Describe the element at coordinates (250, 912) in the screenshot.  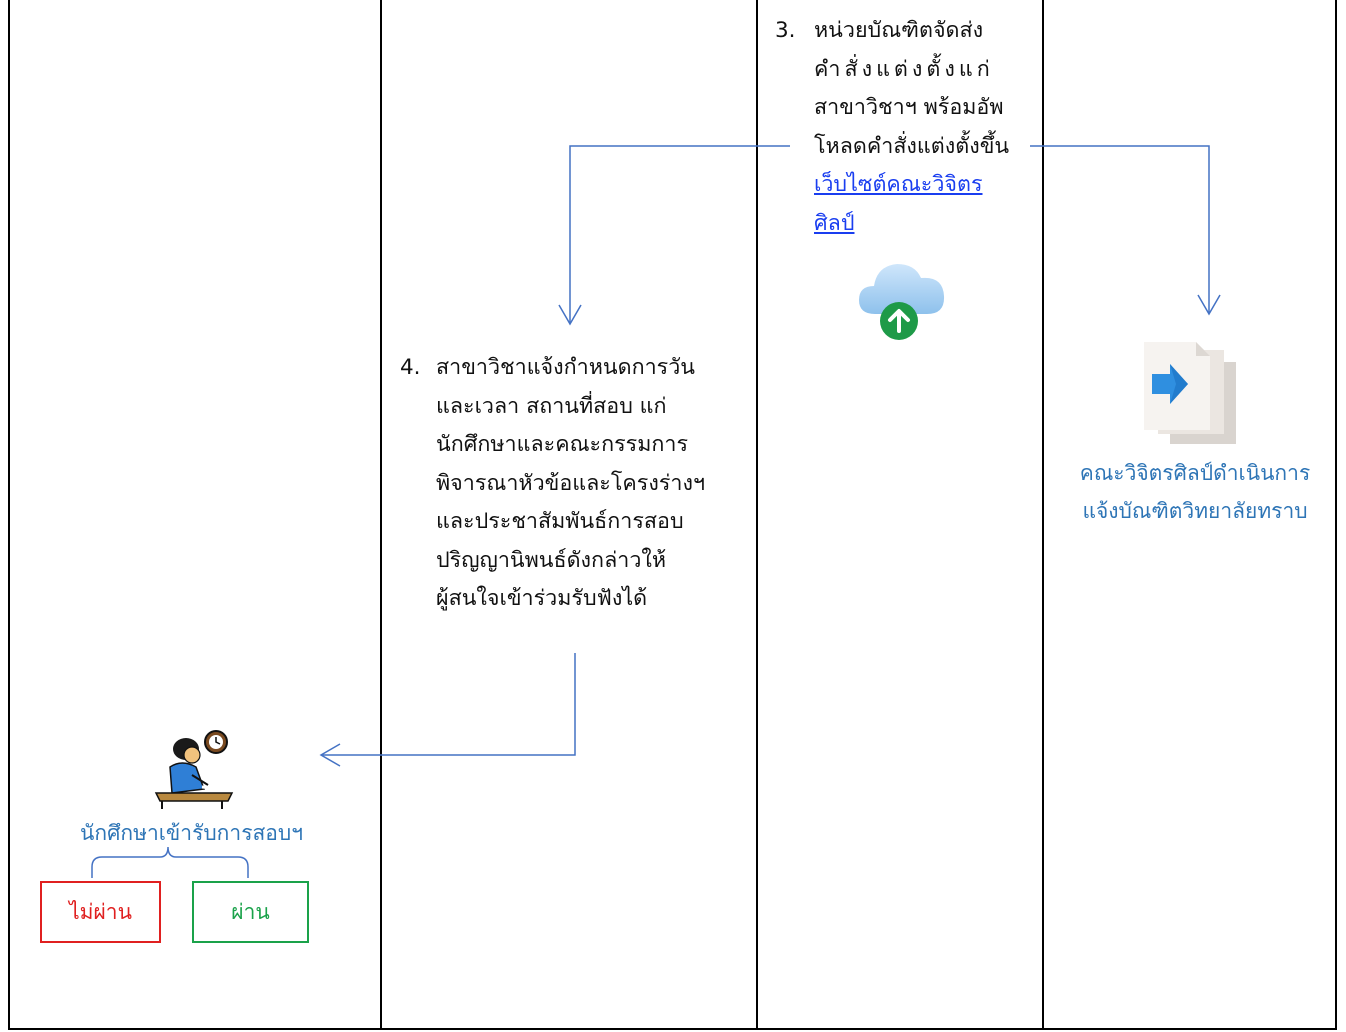
I see `pass-box: ผ่าน` at that location.